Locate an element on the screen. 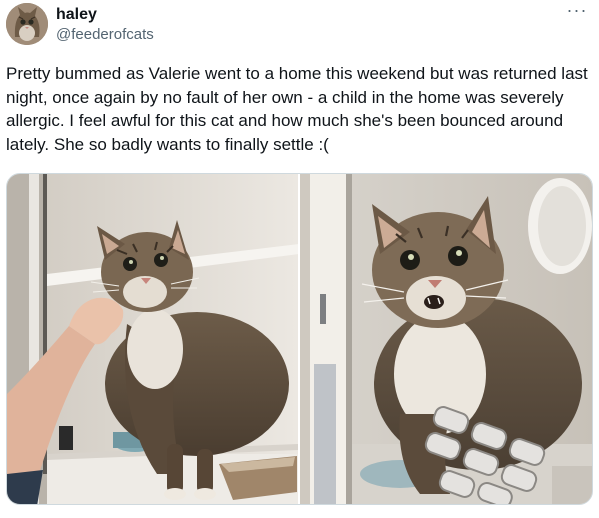  avatar is located at coordinates (27, 24).